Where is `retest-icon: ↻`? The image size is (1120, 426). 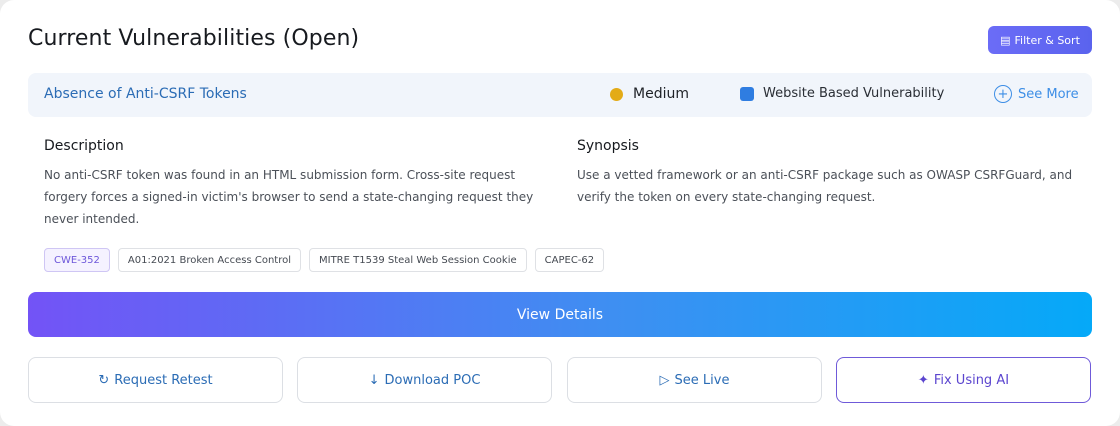
retest-icon: ↻ is located at coordinates (104, 380).